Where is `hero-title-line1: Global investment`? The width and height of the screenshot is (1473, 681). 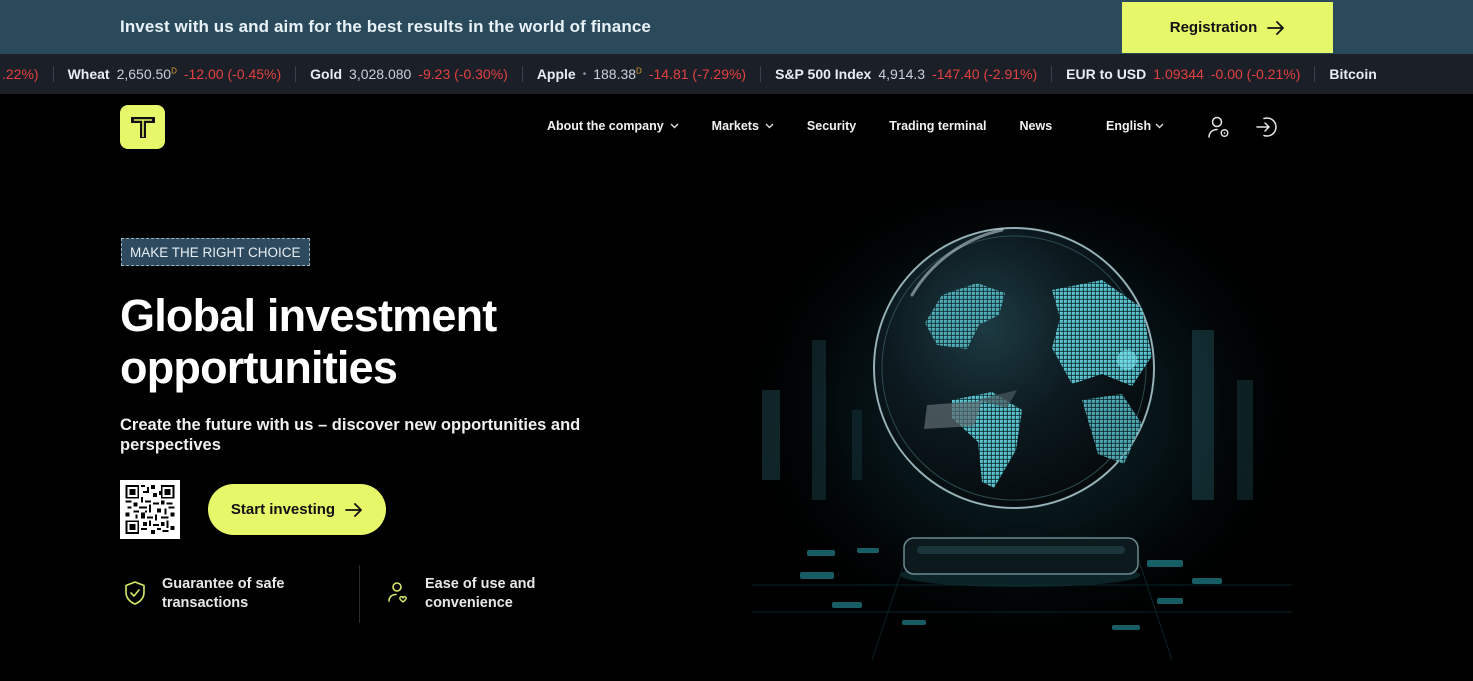
hero-title-line1: Global investment is located at coordinates (308, 315).